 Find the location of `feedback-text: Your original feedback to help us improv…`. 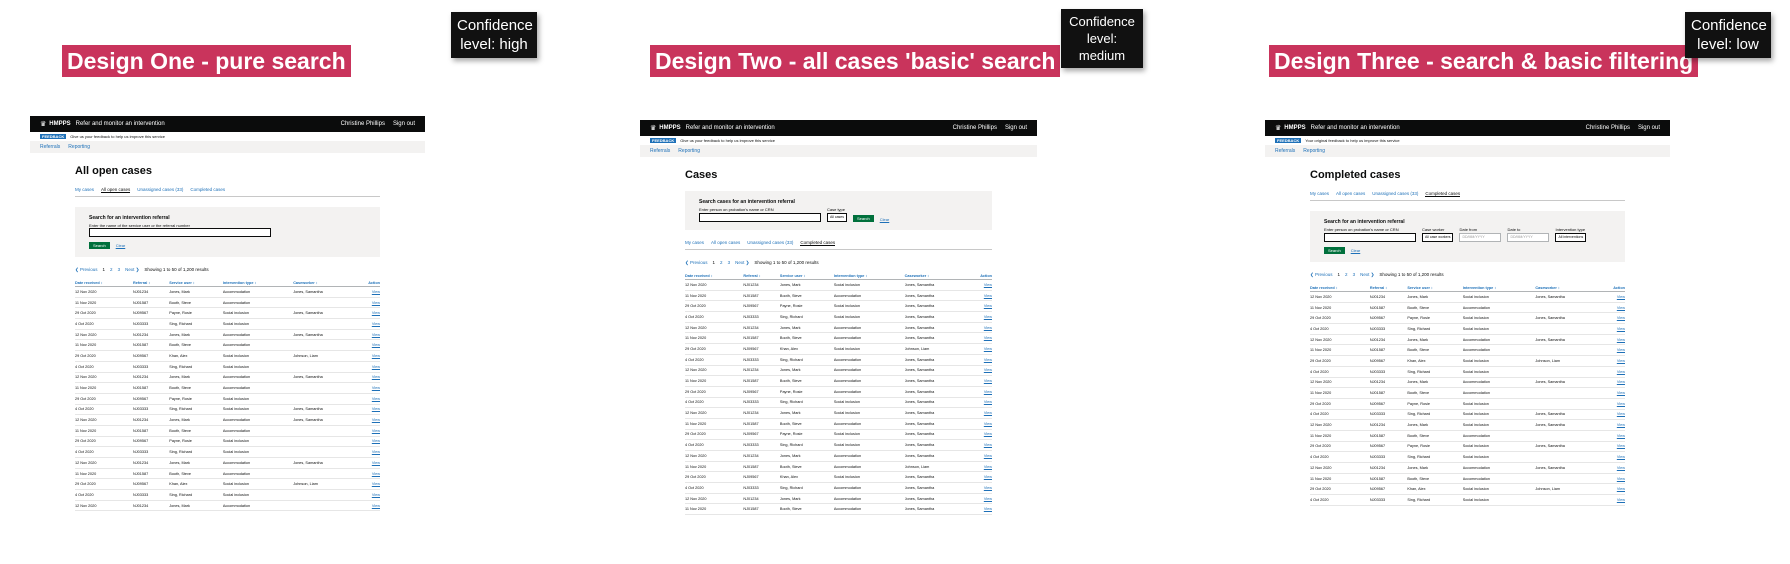

feedback-text: Your original feedback to help us improv… is located at coordinates (1352, 140).